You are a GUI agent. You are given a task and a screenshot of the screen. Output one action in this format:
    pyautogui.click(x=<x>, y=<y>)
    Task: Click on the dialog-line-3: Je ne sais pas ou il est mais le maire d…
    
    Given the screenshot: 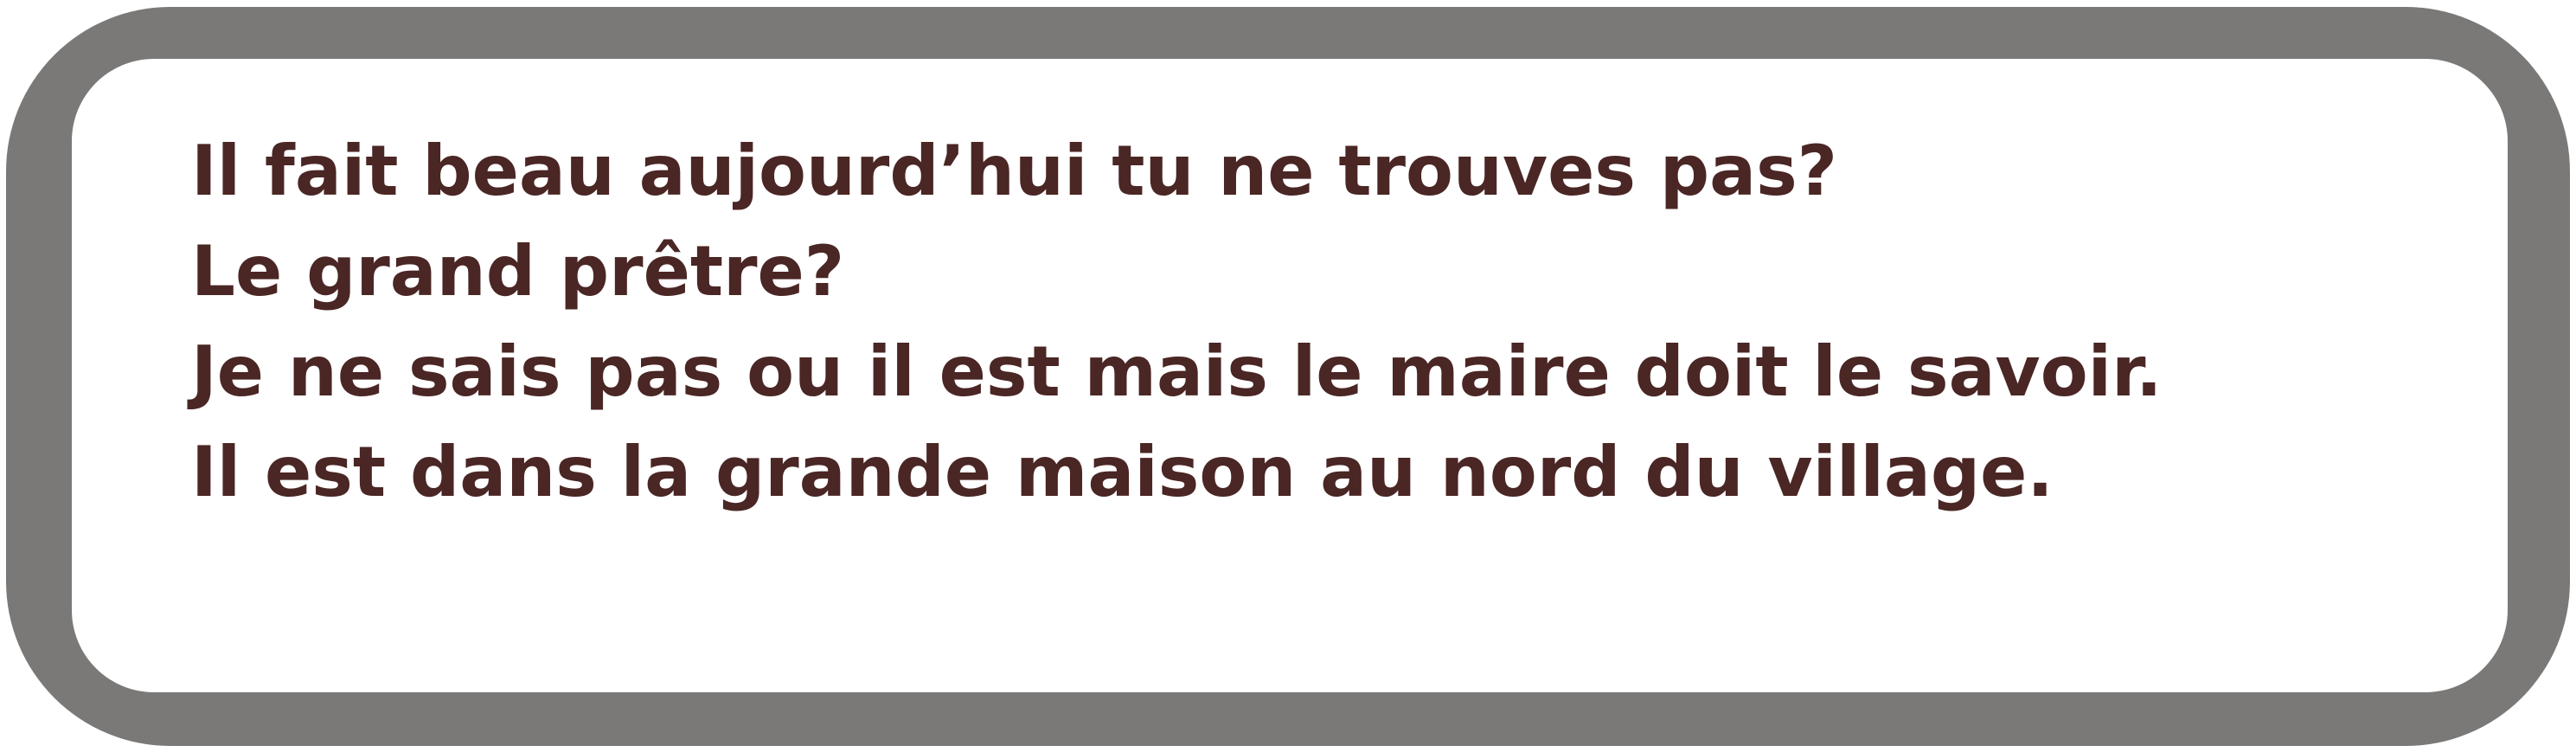 What is the action you would take?
    pyautogui.click(x=1177, y=372)
    